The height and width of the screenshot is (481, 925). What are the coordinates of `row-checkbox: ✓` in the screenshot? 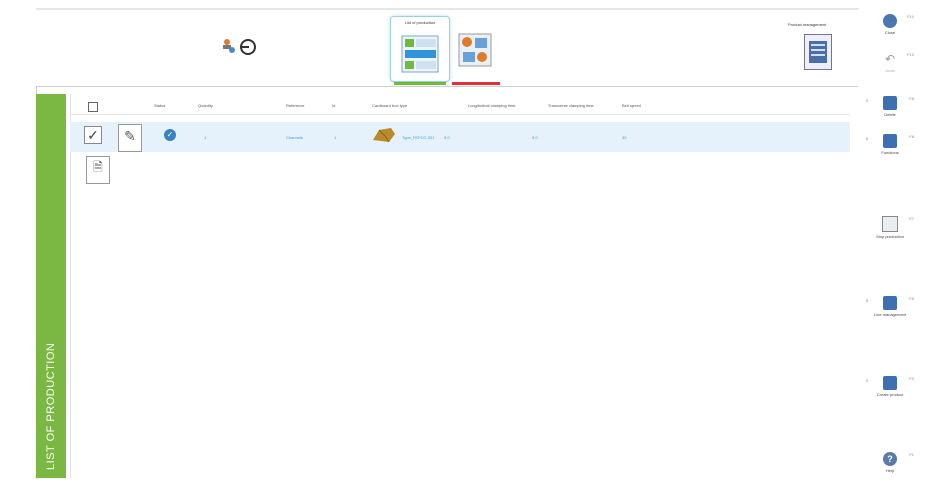 It's located at (93, 135).